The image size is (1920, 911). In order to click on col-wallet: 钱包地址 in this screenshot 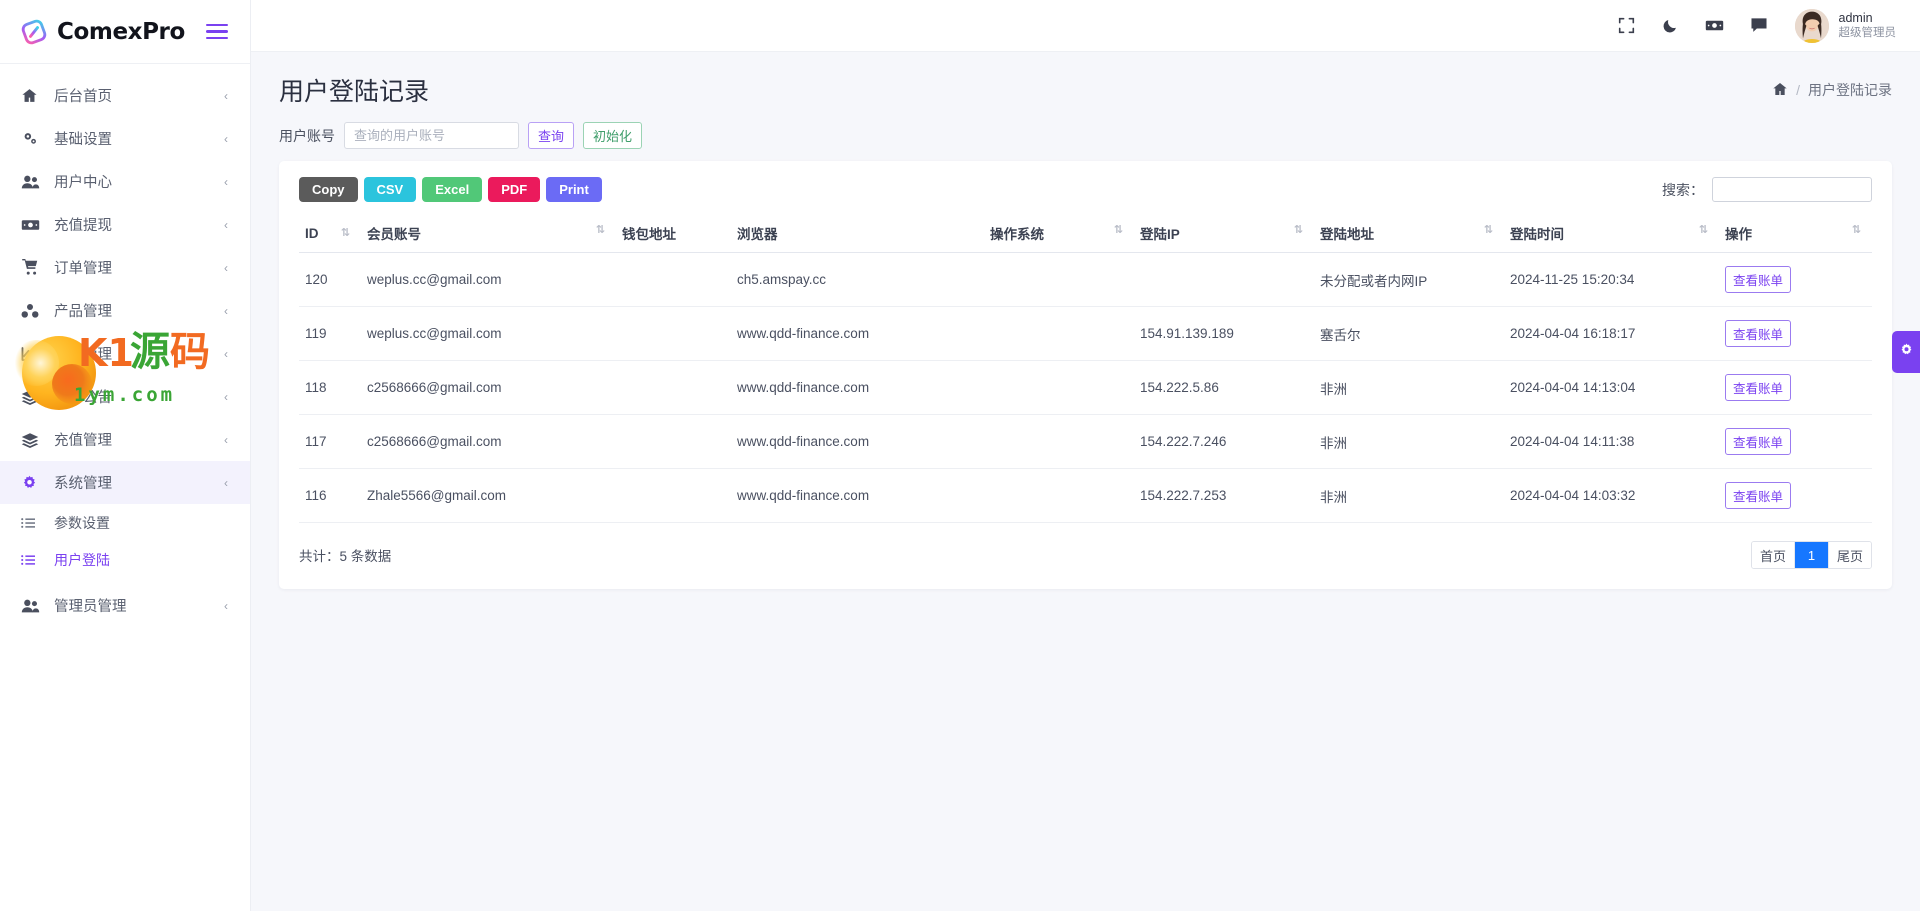, I will do `click(673, 234)`.